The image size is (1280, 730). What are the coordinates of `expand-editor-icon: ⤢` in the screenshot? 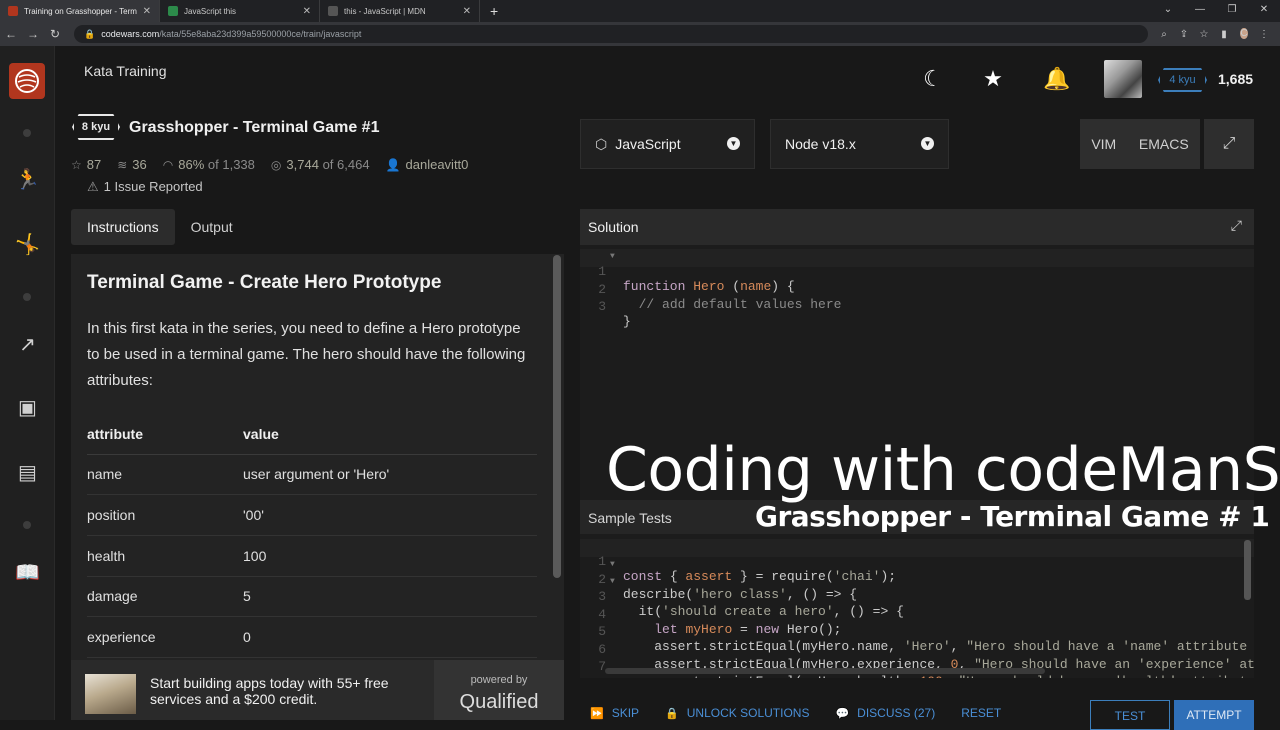 It's located at (1236, 225).